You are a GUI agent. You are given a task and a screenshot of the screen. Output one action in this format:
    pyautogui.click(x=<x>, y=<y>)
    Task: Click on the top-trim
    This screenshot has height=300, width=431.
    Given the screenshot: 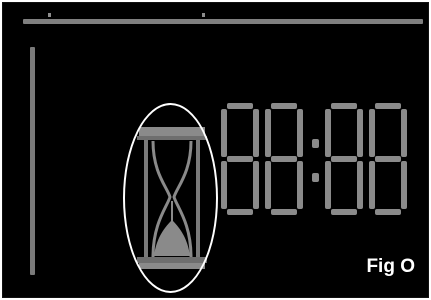 What is the action you would take?
    pyautogui.click(x=223, y=21)
    